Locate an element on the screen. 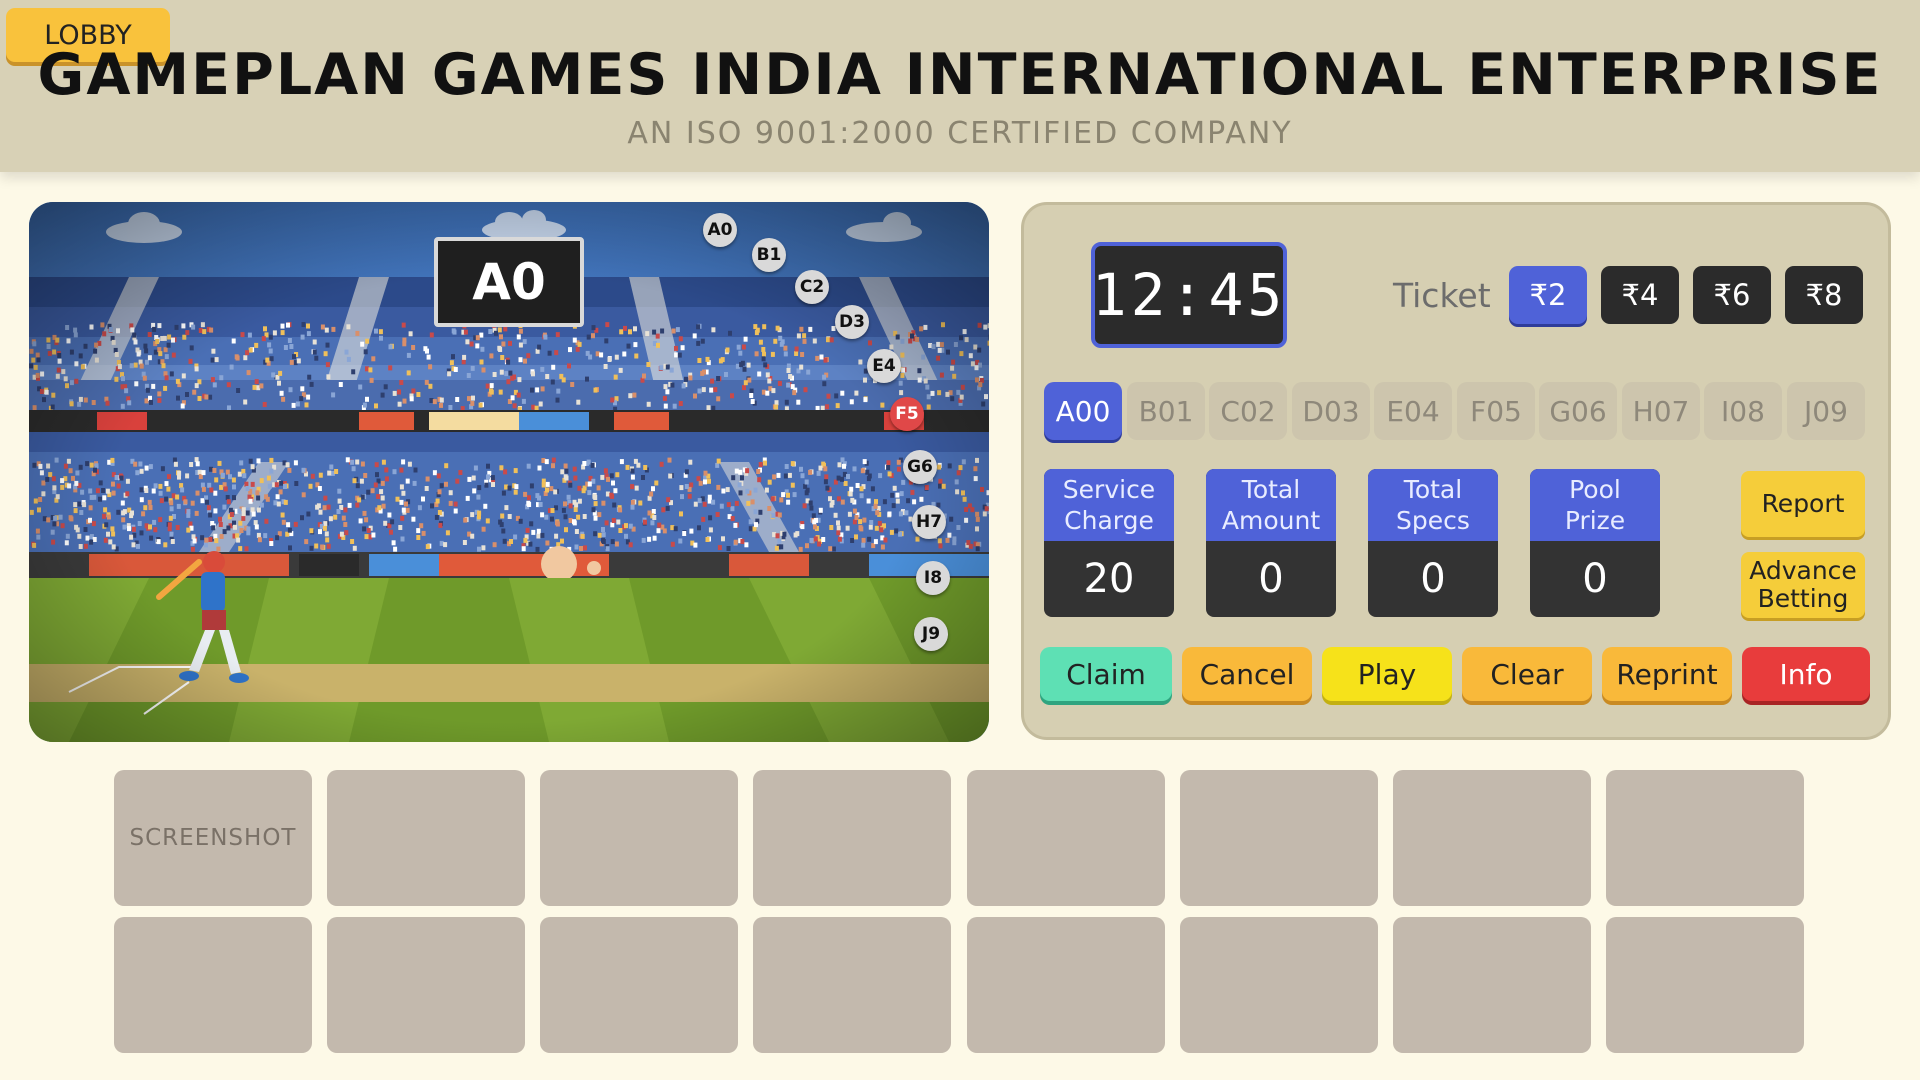 This screenshot has width=1920, height=1080. ticket-label: Ticket is located at coordinates (1442, 295).